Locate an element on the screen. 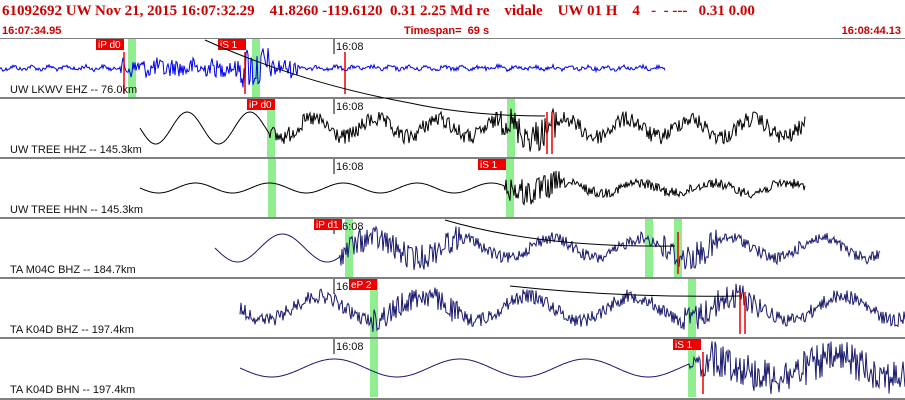  channel-label: UW LKWV EHZ -- 76.0km is located at coordinates (73, 90).